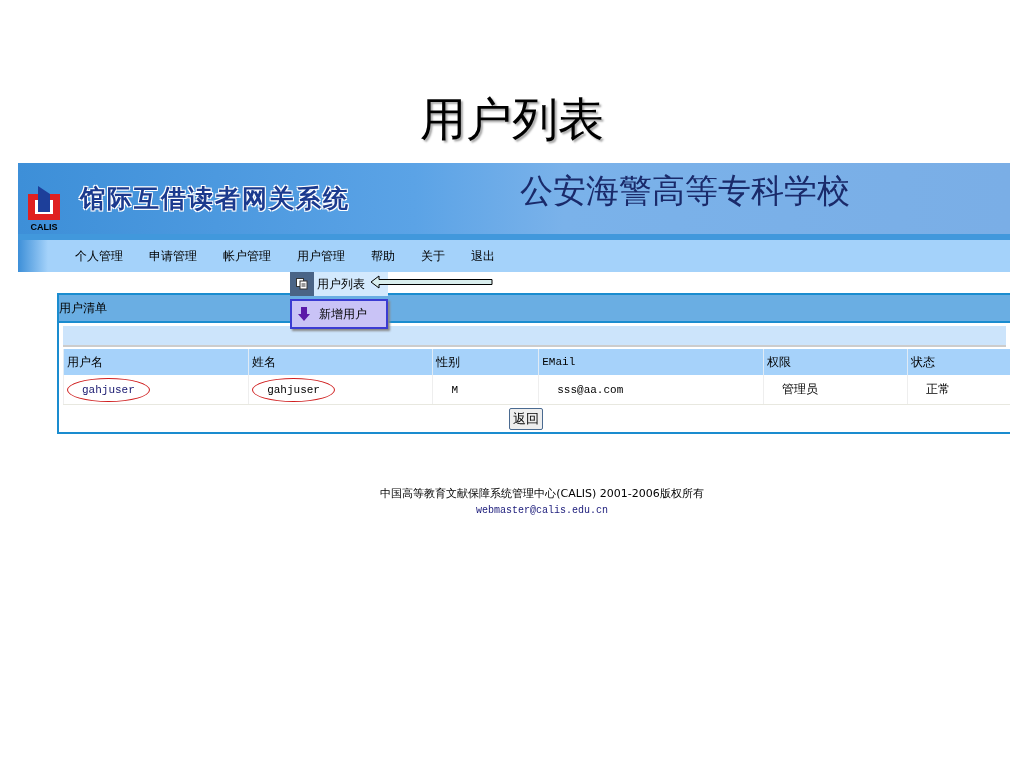 This screenshot has height=768, width=1024. Describe the element at coordinates (173, 256) in the screenshot. I see `nav-item: 申请管理` at that location.